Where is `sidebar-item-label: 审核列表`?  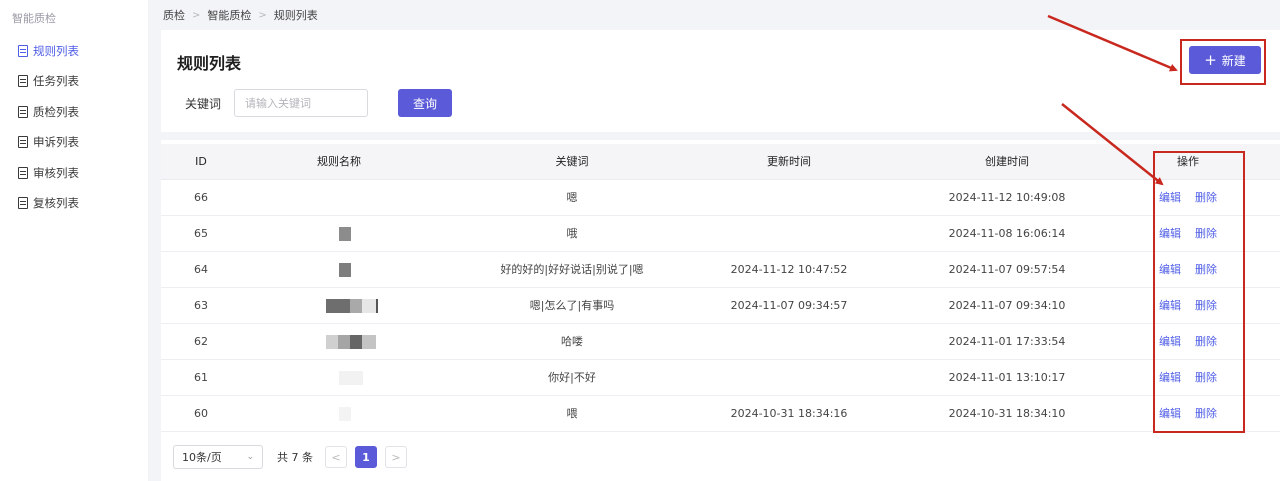
sidebar-item-label: 审核列表 is located at coordinates (56, 173).